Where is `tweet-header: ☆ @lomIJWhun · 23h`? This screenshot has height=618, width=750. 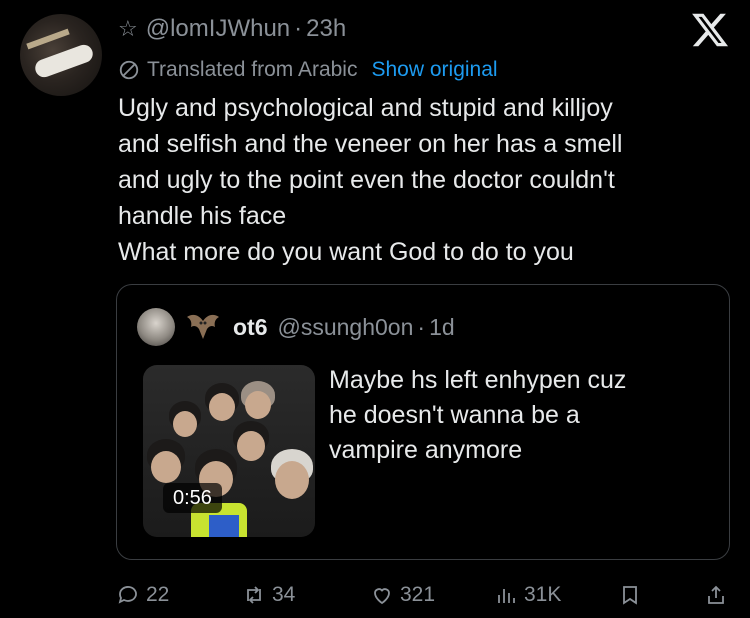
tweet-header: ☆ @lomIJWhun · 23h is located at coordinates (232, 29).